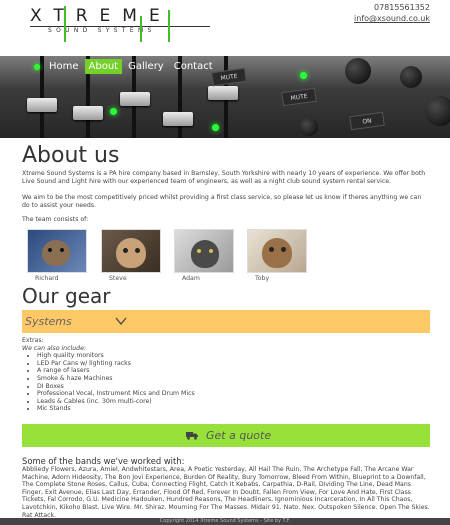 The height and width of the screenshot is (525, 450). What do you see at coordinates (42, 97) in the screenshot?
I see `fader-slot` at bounding box center [42, 97].